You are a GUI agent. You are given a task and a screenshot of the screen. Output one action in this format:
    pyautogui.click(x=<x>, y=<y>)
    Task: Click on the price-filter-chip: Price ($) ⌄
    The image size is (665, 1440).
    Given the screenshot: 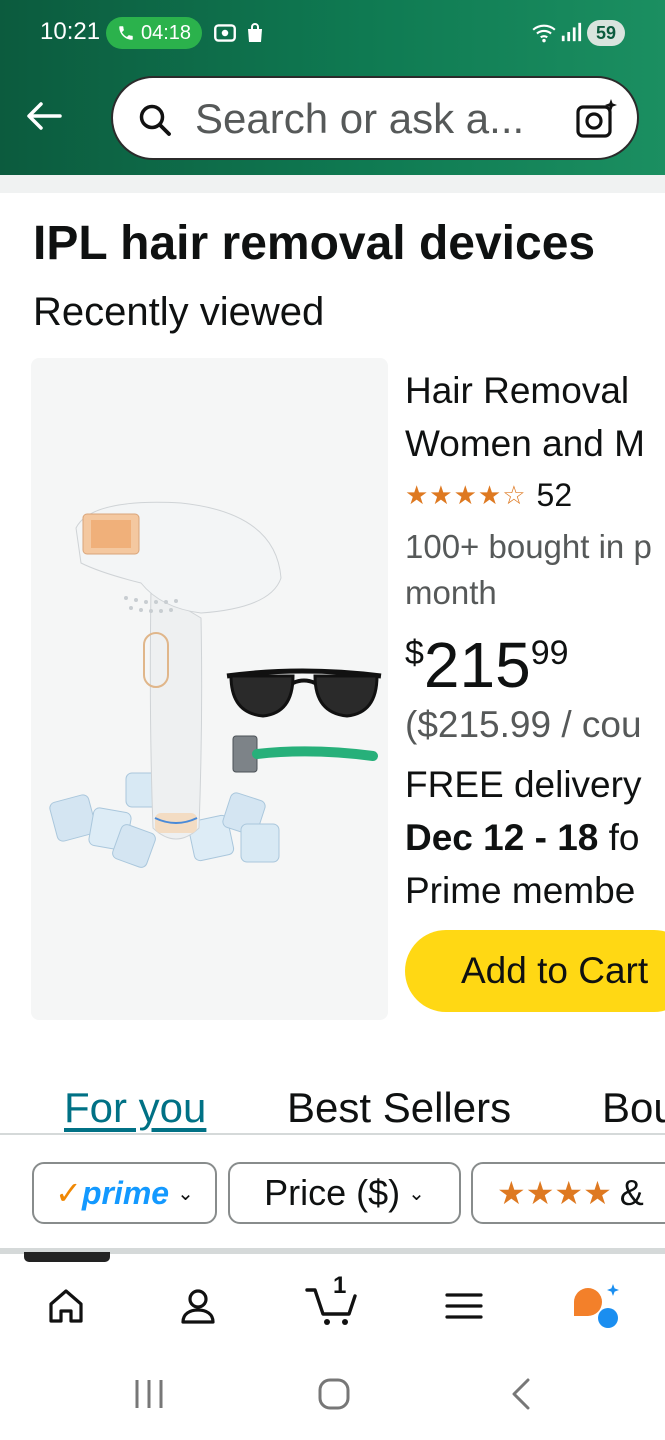 What is the action you would take?
    pyautogui.click(x=344, y=1193)
    